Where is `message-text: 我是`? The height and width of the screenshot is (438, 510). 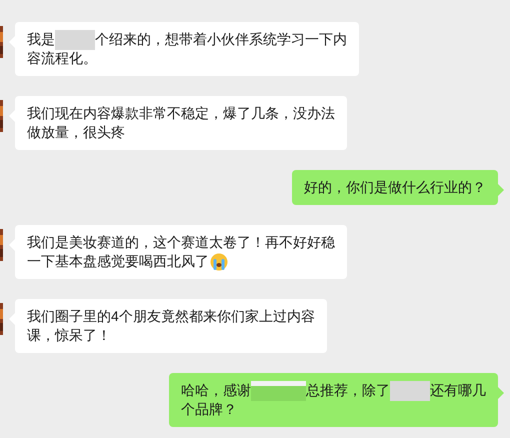 message-text: 我是 is located at coordinates (41, 39).